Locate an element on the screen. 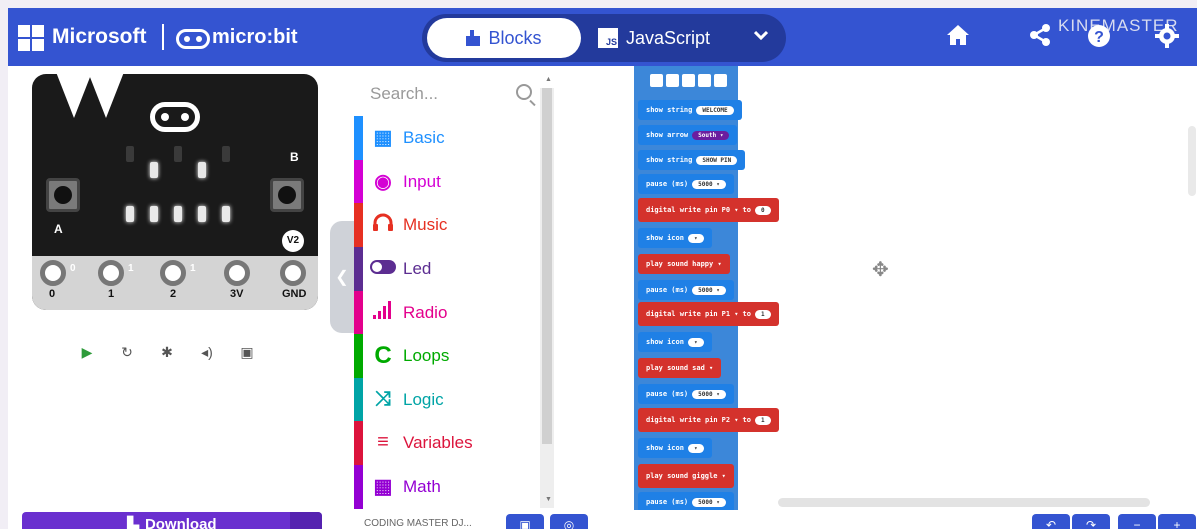 Image resolution: width=1197 pixels, height=529 pixels. category-label: Led is located at coordinates (417, 268).